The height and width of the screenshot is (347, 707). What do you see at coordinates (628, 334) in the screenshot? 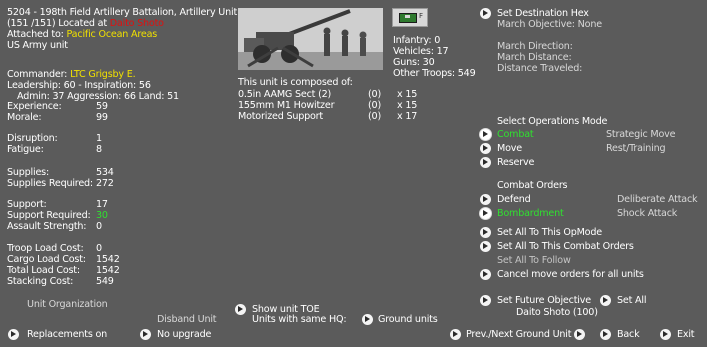
I see `back-button: Back` at bounding box center [628, 334].